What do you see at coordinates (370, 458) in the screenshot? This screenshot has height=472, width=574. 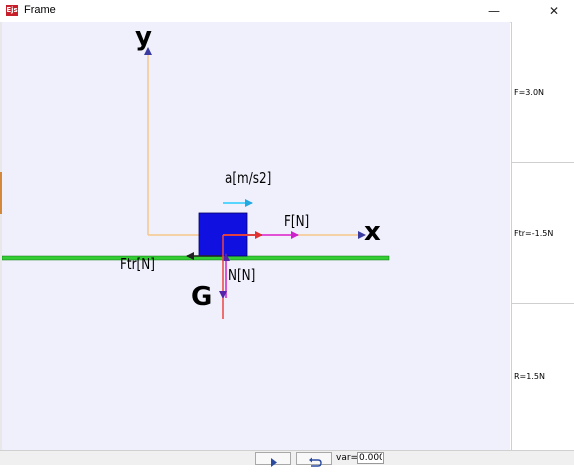 I see `var-input` at bounding box center [370, 458].